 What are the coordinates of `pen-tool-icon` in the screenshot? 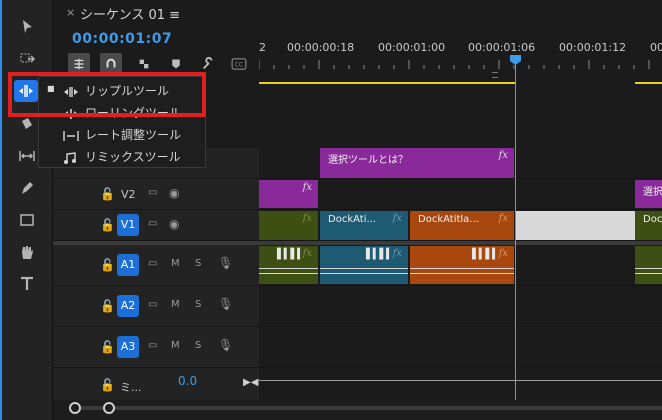 It's located at (27, 188).